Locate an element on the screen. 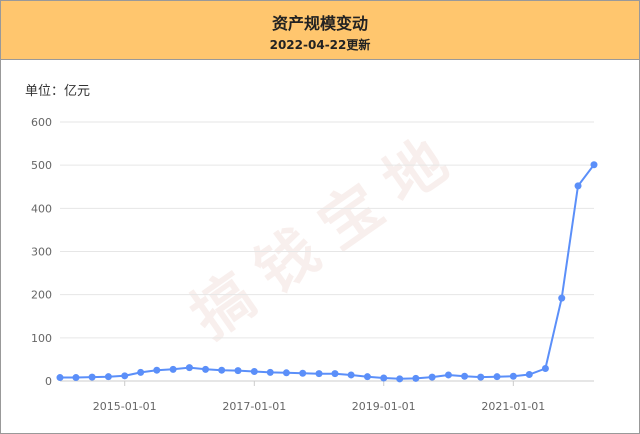  x-tick-label: 2019-01-01 is located at coordinates (384, 406).